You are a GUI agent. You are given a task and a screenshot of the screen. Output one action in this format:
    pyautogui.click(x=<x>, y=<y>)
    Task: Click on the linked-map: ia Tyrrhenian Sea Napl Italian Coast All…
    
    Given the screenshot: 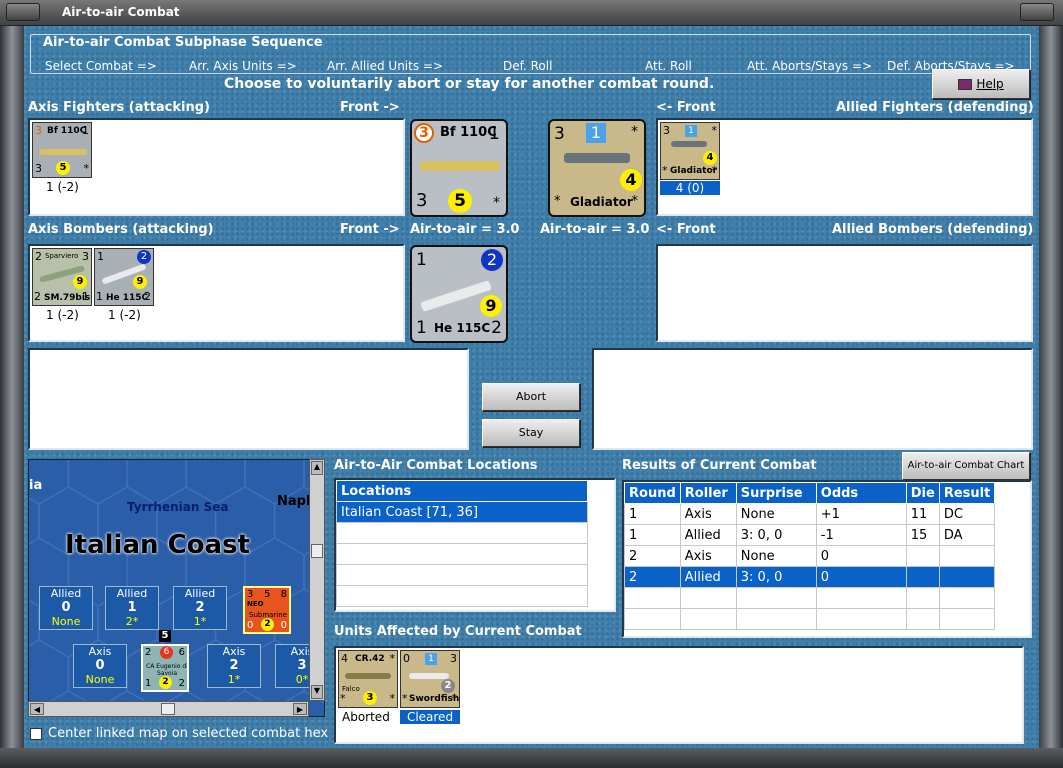 What is the action you would take?
    pyautogui.click(x=176, y=588)
    